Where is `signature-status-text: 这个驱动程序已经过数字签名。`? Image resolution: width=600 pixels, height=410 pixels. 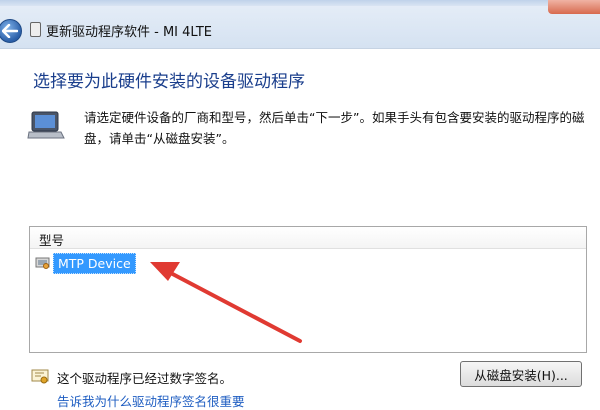
signature-status-text: 这个驱动程序已经过数字签名。 is located at coordinates (145, 378).